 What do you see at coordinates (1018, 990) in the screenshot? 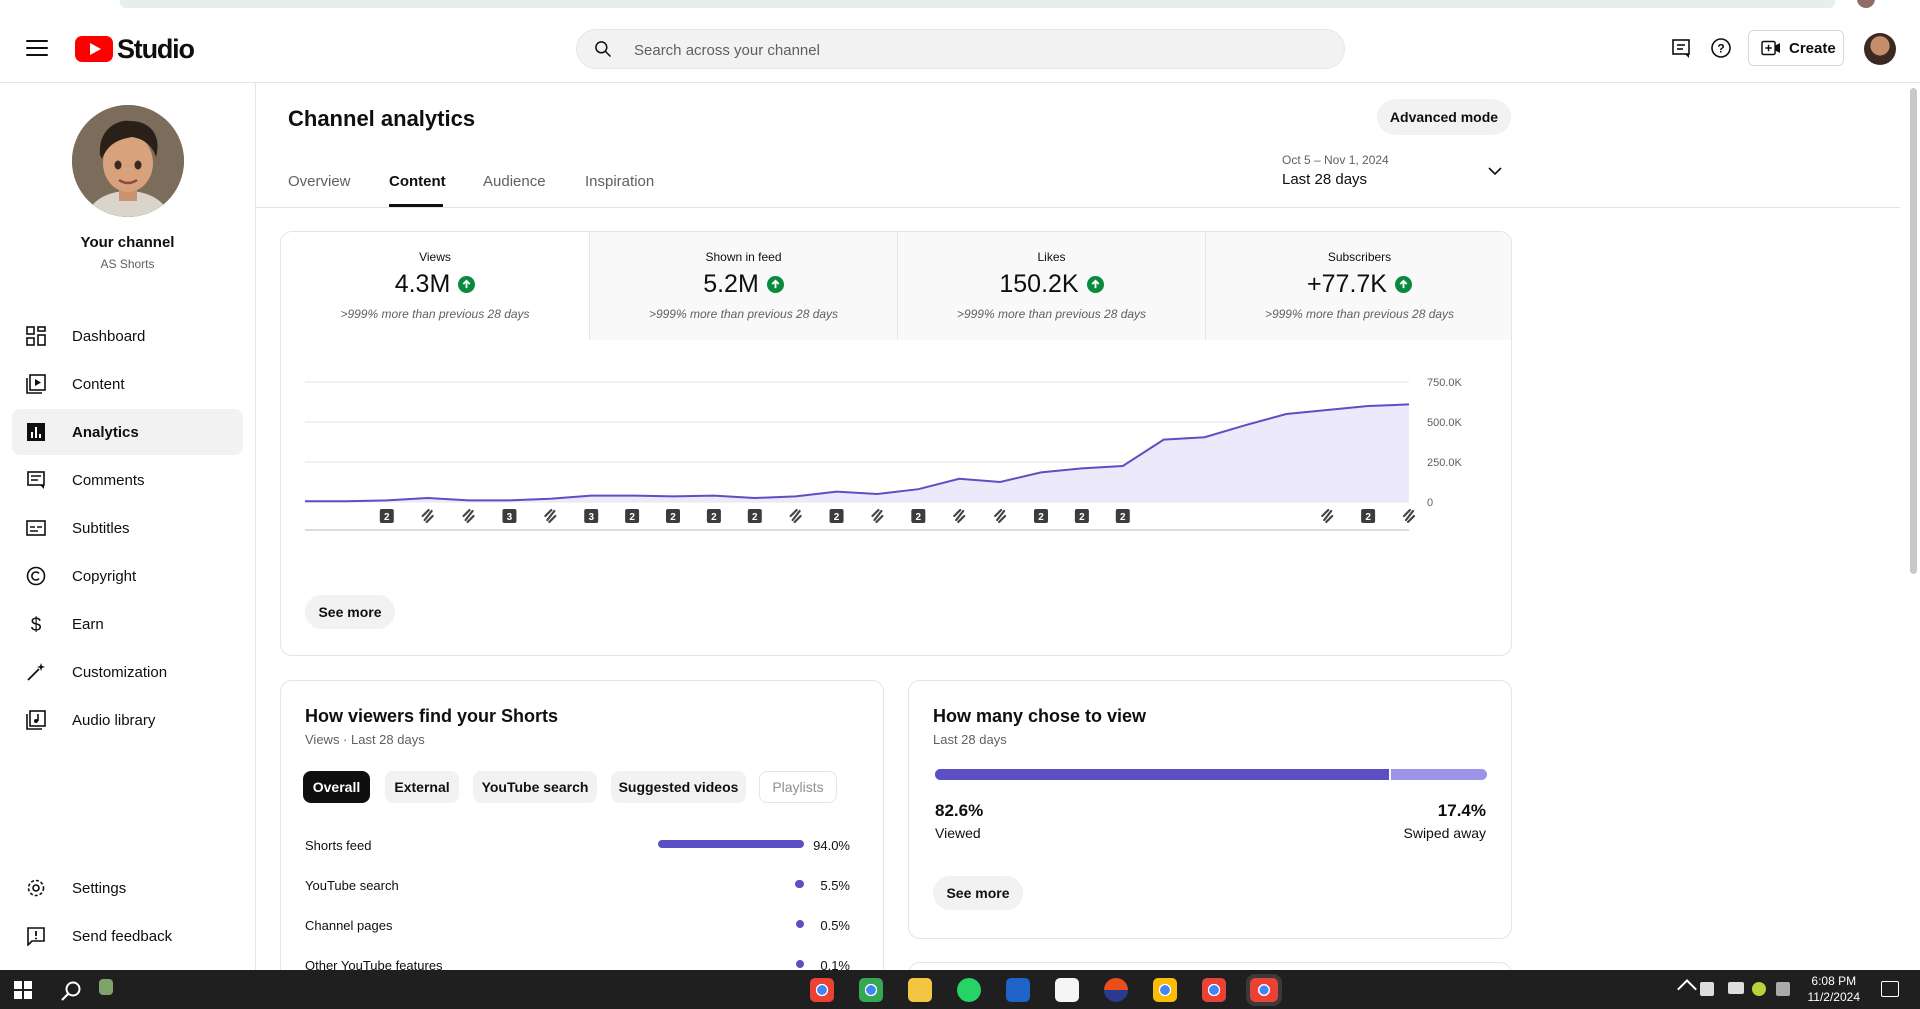
I see `store-icon` at bounding box center [1018, 990].